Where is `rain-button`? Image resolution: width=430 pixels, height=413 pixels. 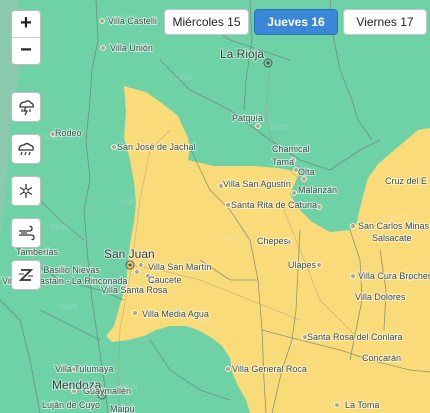 rain-button is located at coordinates (26, 149).